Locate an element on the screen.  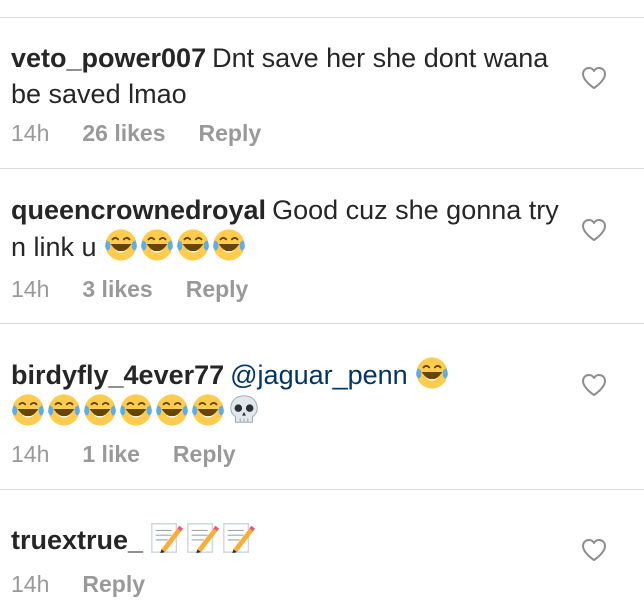
comment-body: birdyfly_4ever77 @jaguar_penn is located at coordinates (291, 393).